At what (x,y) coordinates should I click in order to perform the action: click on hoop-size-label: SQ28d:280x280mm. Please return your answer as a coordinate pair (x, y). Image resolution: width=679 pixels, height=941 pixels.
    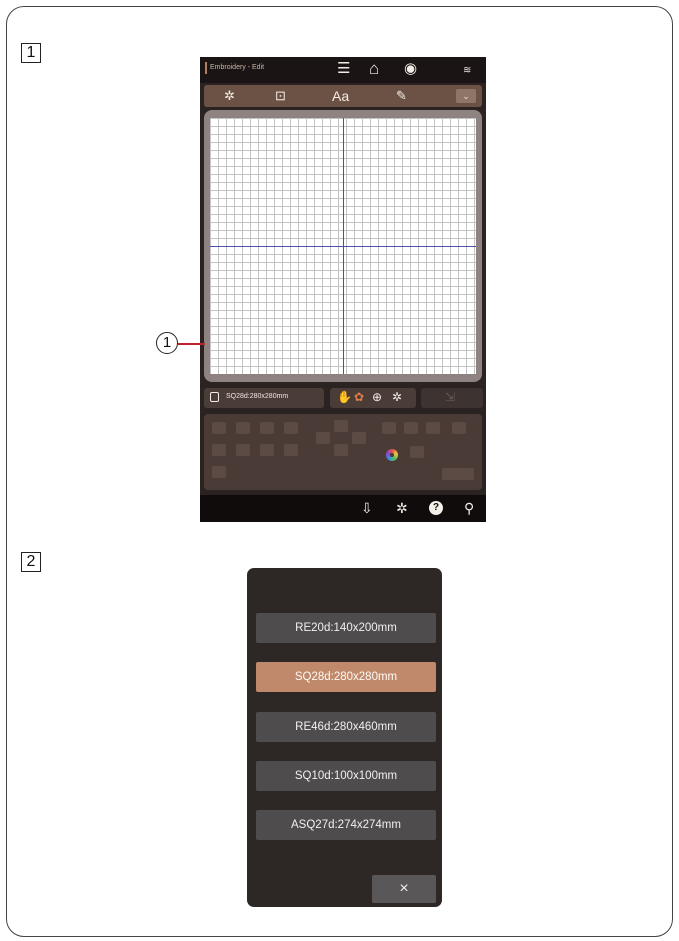
    Looking at the image, I should click on (257, 396).